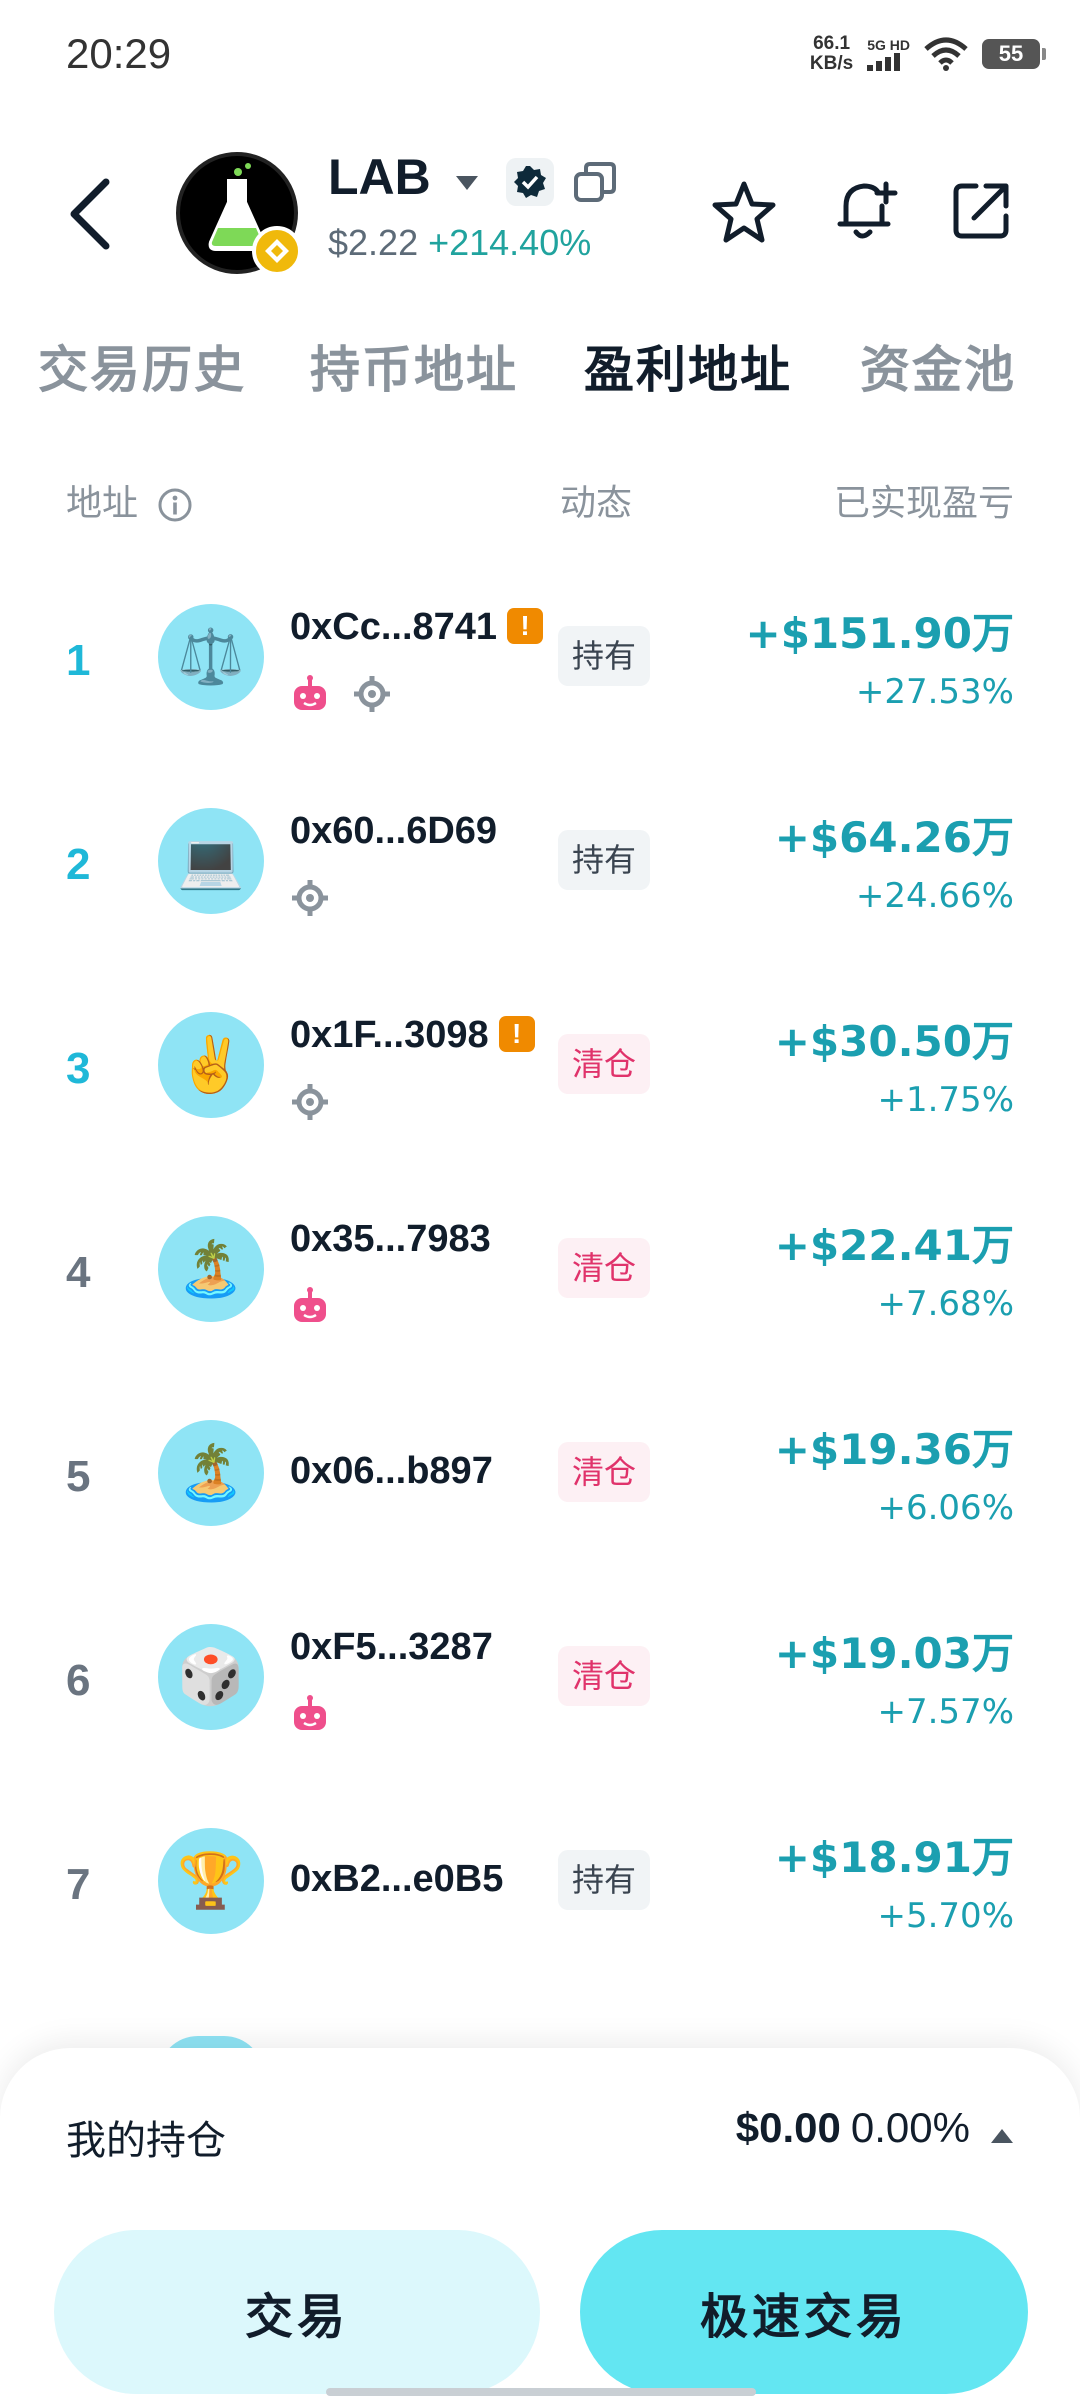 Image resolution: width=1080 pixels, height=2400 pixels. Describe the element at coordinates (744, 212) in the screenshot. I see `star-icon` at that location.